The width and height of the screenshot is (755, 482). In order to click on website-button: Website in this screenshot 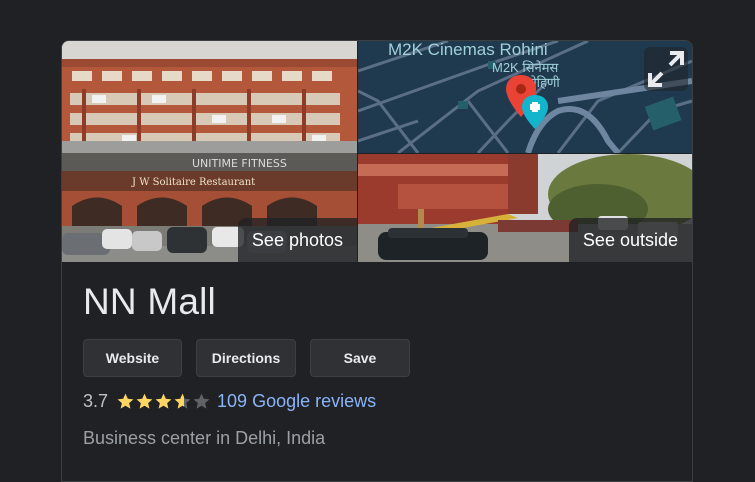, I will do `click(132, 358)`.